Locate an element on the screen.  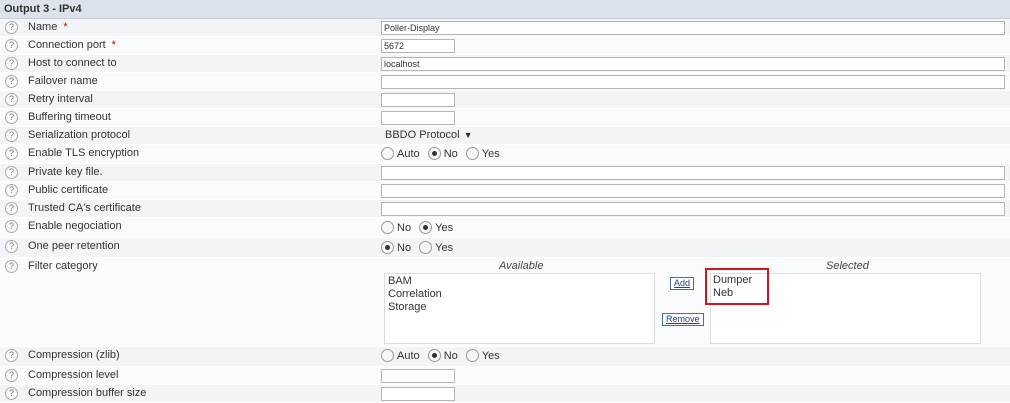
remove-button: Remove is located at coordinates (683, 319).